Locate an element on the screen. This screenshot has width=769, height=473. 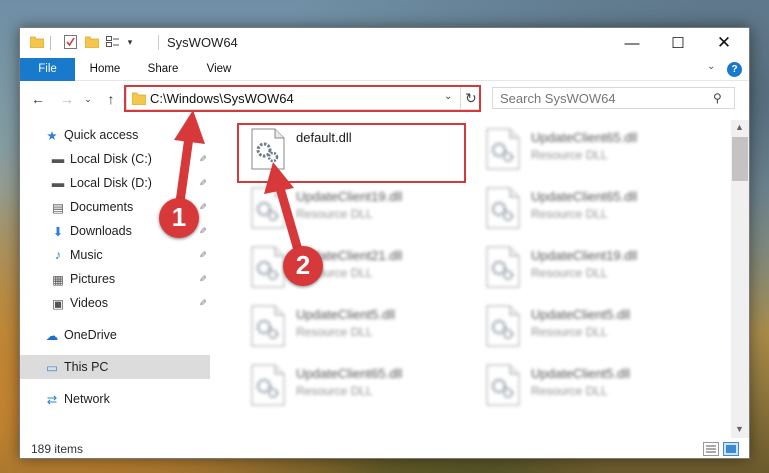
sidebar-item-label: Local Disk (D:) is located at coordinates (111, 183).